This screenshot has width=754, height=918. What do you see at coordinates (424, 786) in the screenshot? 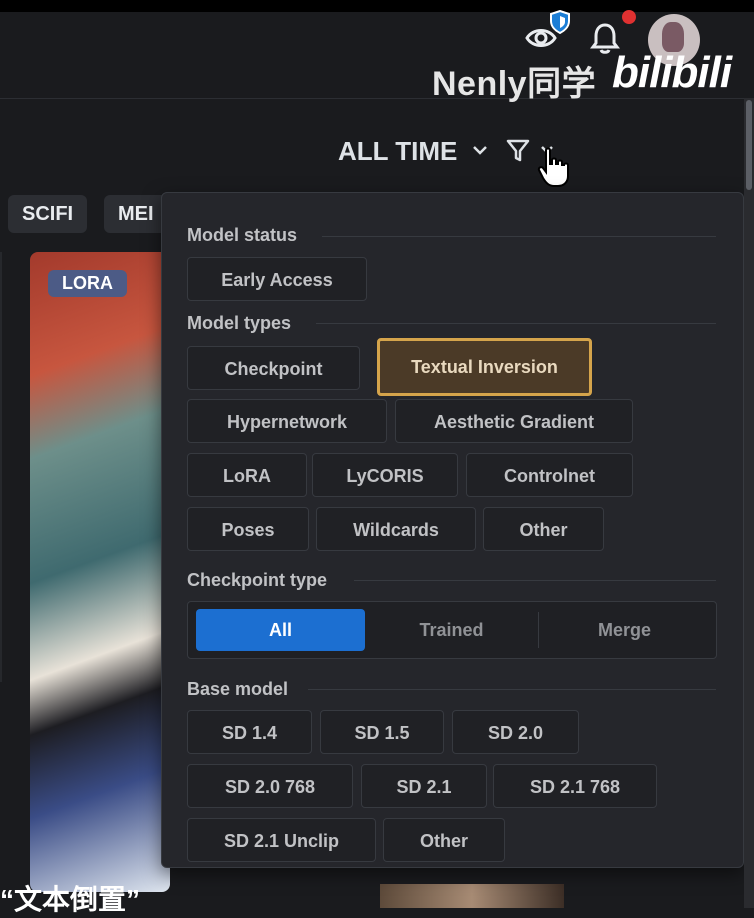
I see `chip-sd-2-1: SD 2.1` at bounding box center [424, 786].